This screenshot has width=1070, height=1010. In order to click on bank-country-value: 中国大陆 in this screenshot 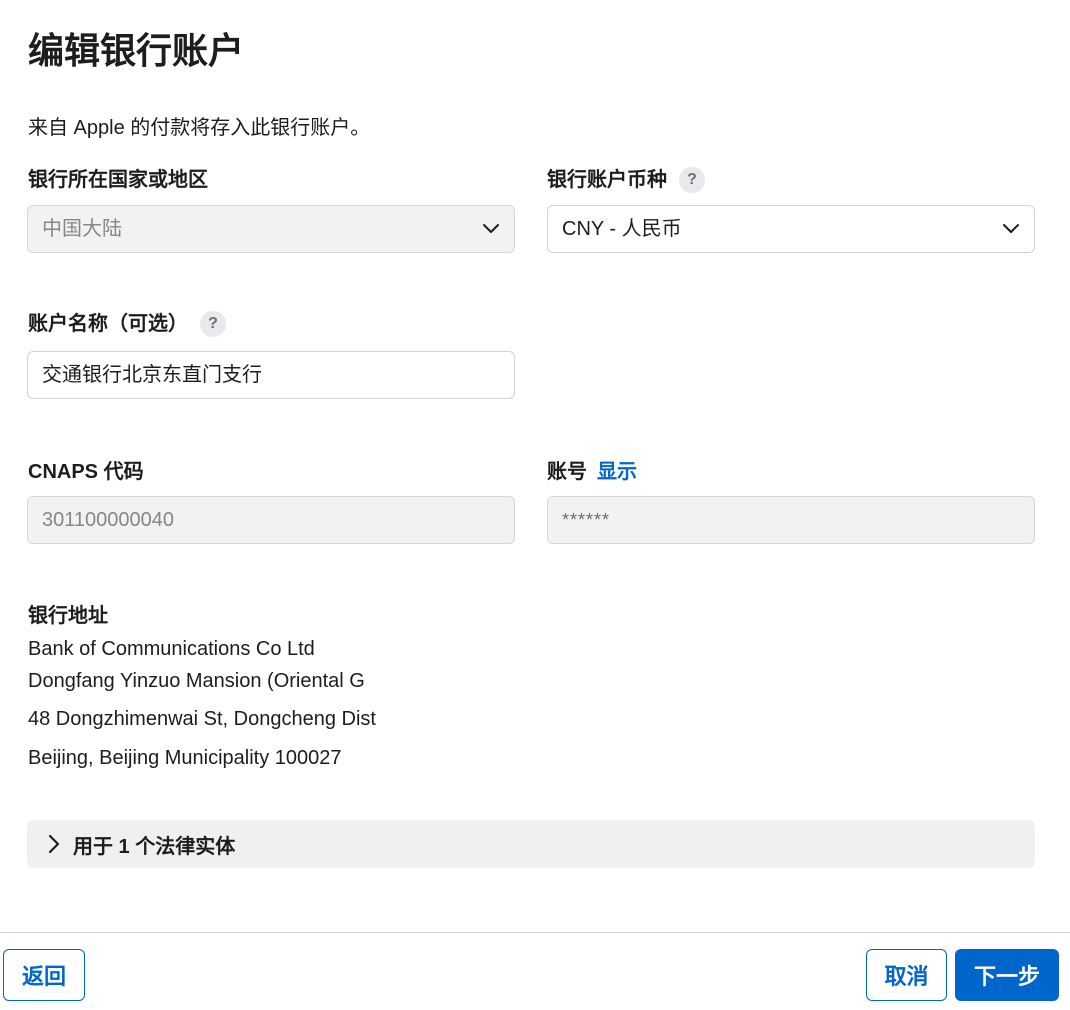, I will do `click(82, 229)`.